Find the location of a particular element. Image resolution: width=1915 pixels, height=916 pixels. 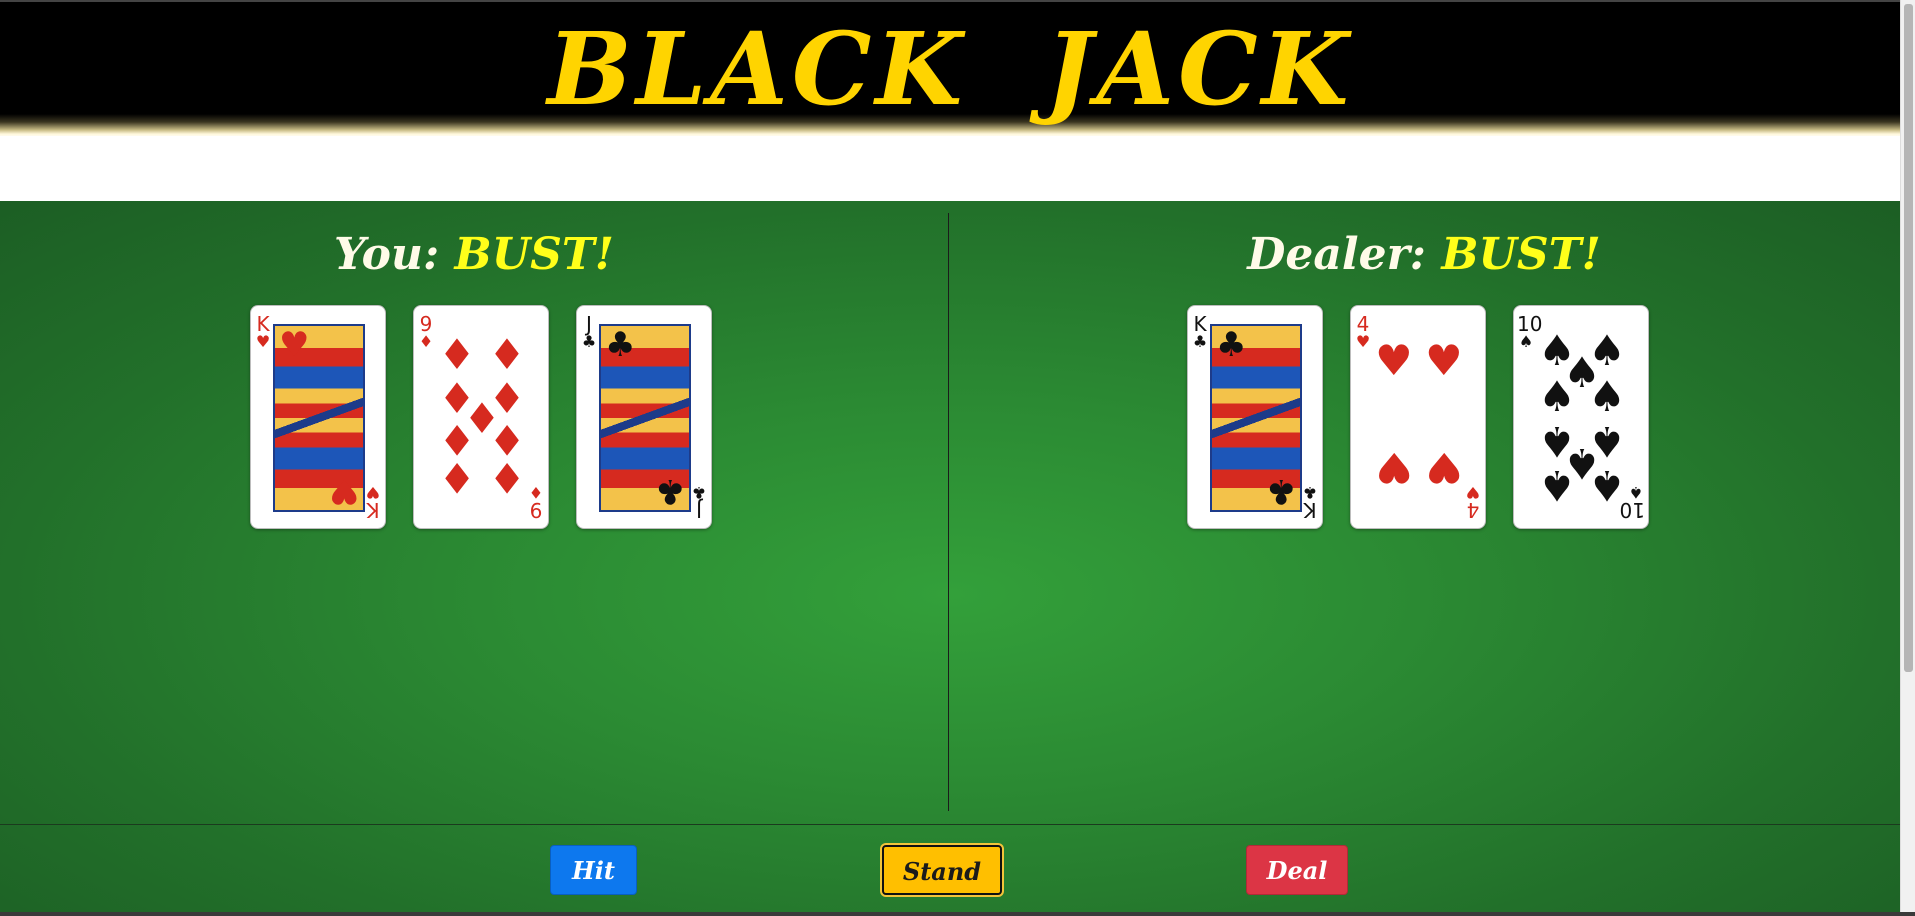

dealer-status: BUST! is located at coordinates (1521, 254).